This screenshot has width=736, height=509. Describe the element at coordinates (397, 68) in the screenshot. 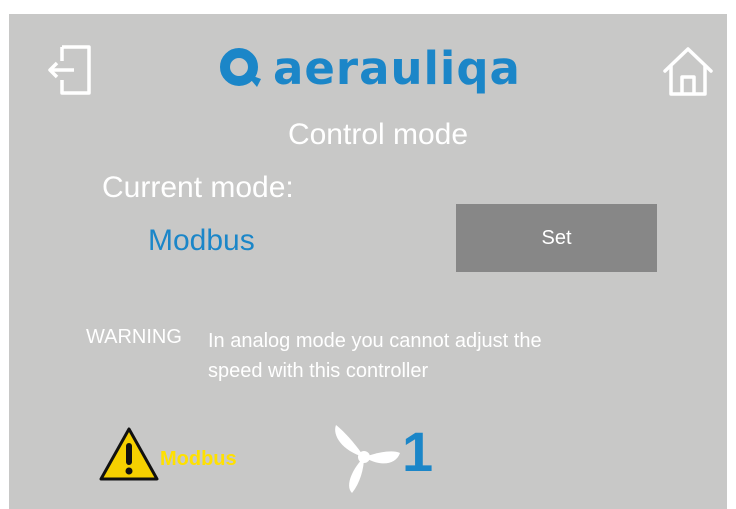

I see `brand-name: aerauliqa` at that location.